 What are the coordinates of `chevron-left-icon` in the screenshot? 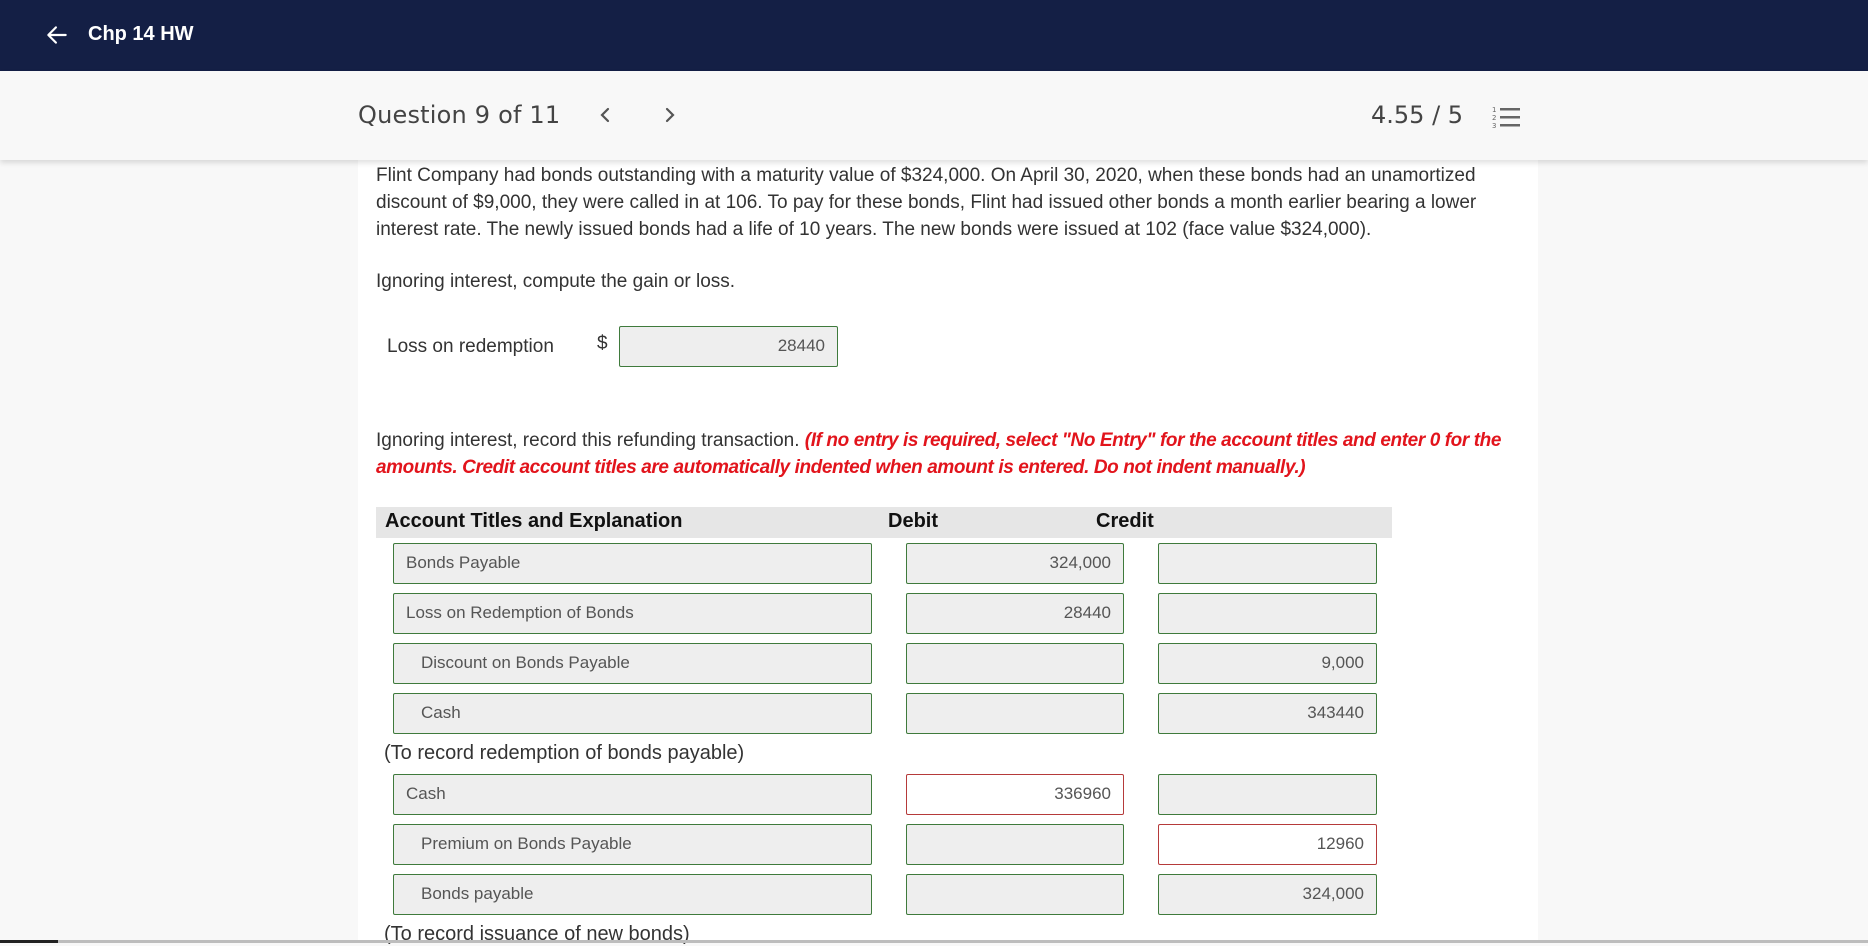 It's located at (605, 115).